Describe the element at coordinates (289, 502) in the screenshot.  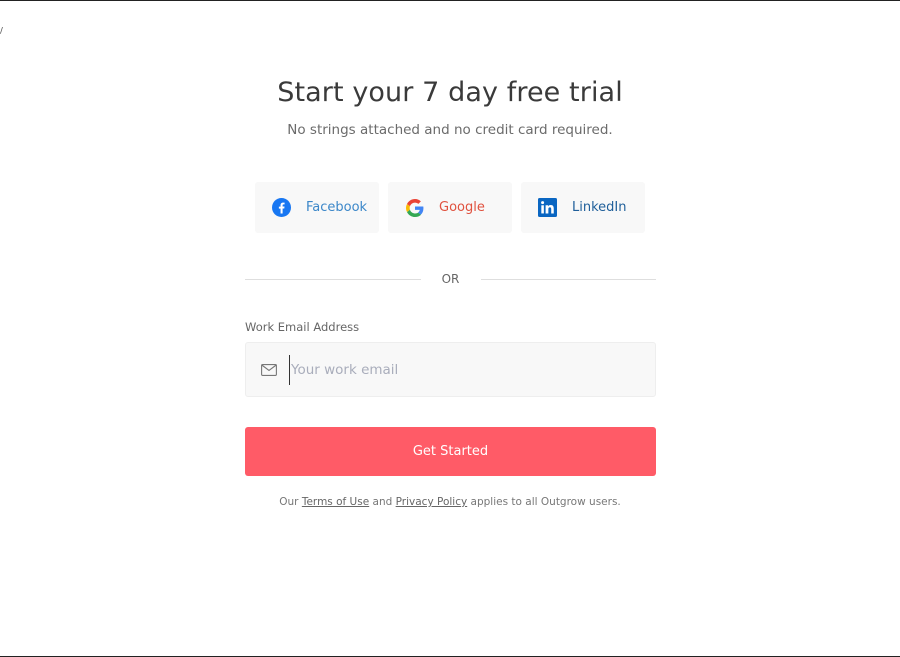
I see `terms-prefix: Our` at that location.